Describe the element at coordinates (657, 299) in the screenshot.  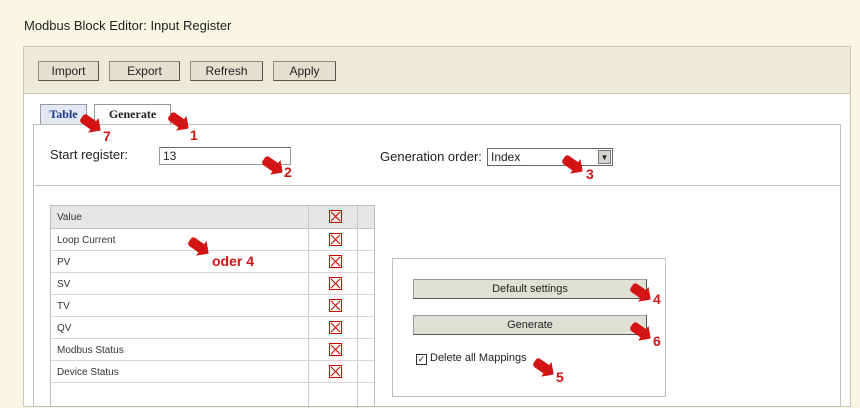
I see `annotation-number: 4` at that location.